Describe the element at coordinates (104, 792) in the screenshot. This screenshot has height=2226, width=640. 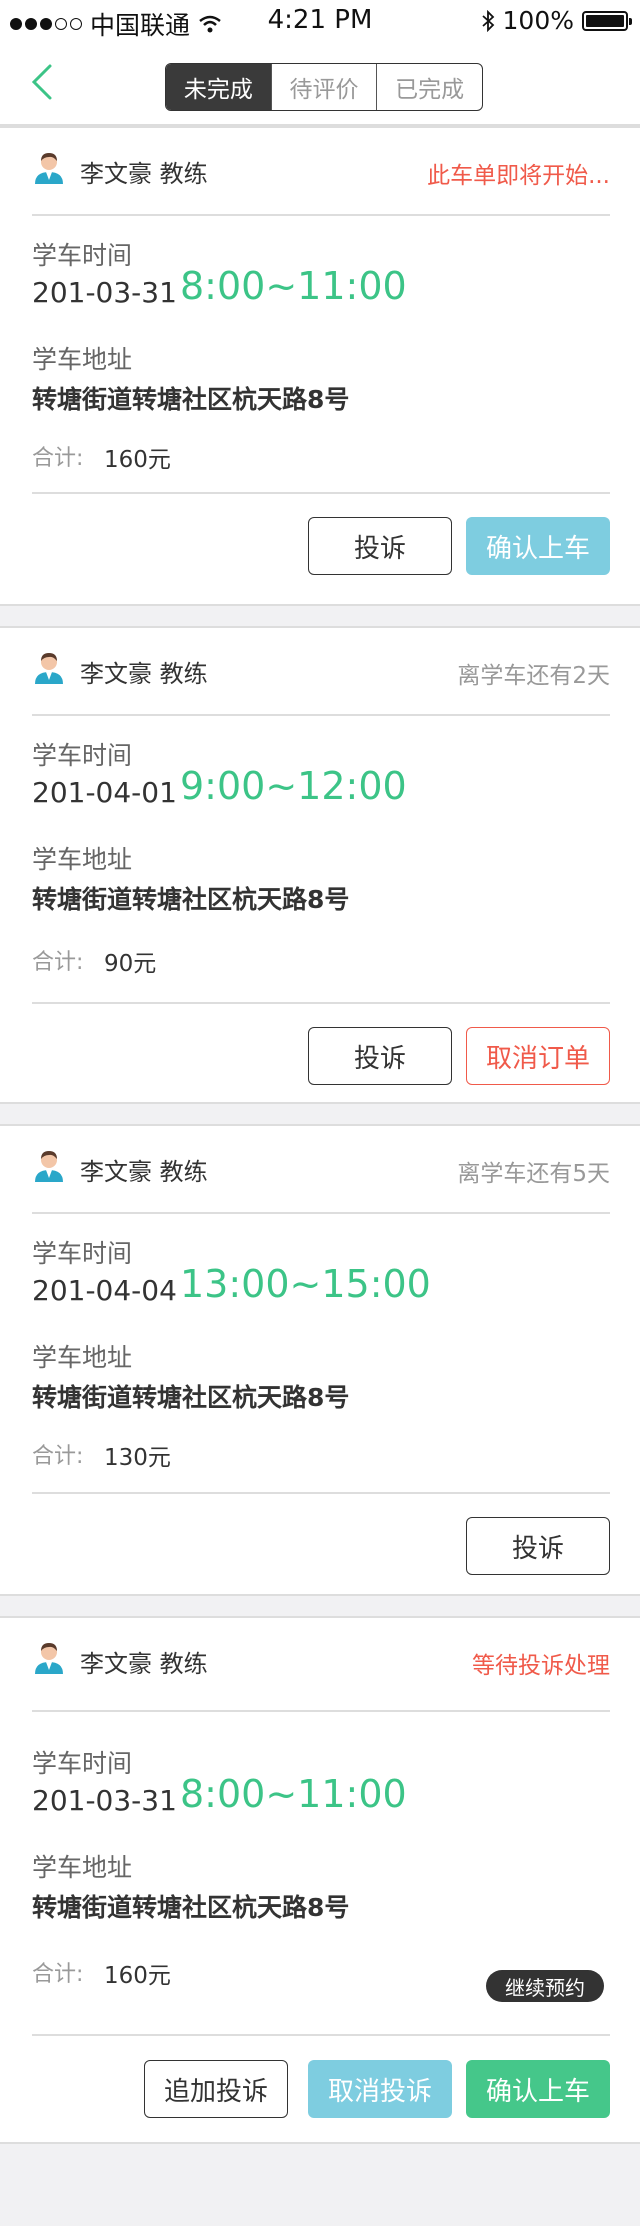
I see `lesson-date: 201-04-01` at that location.